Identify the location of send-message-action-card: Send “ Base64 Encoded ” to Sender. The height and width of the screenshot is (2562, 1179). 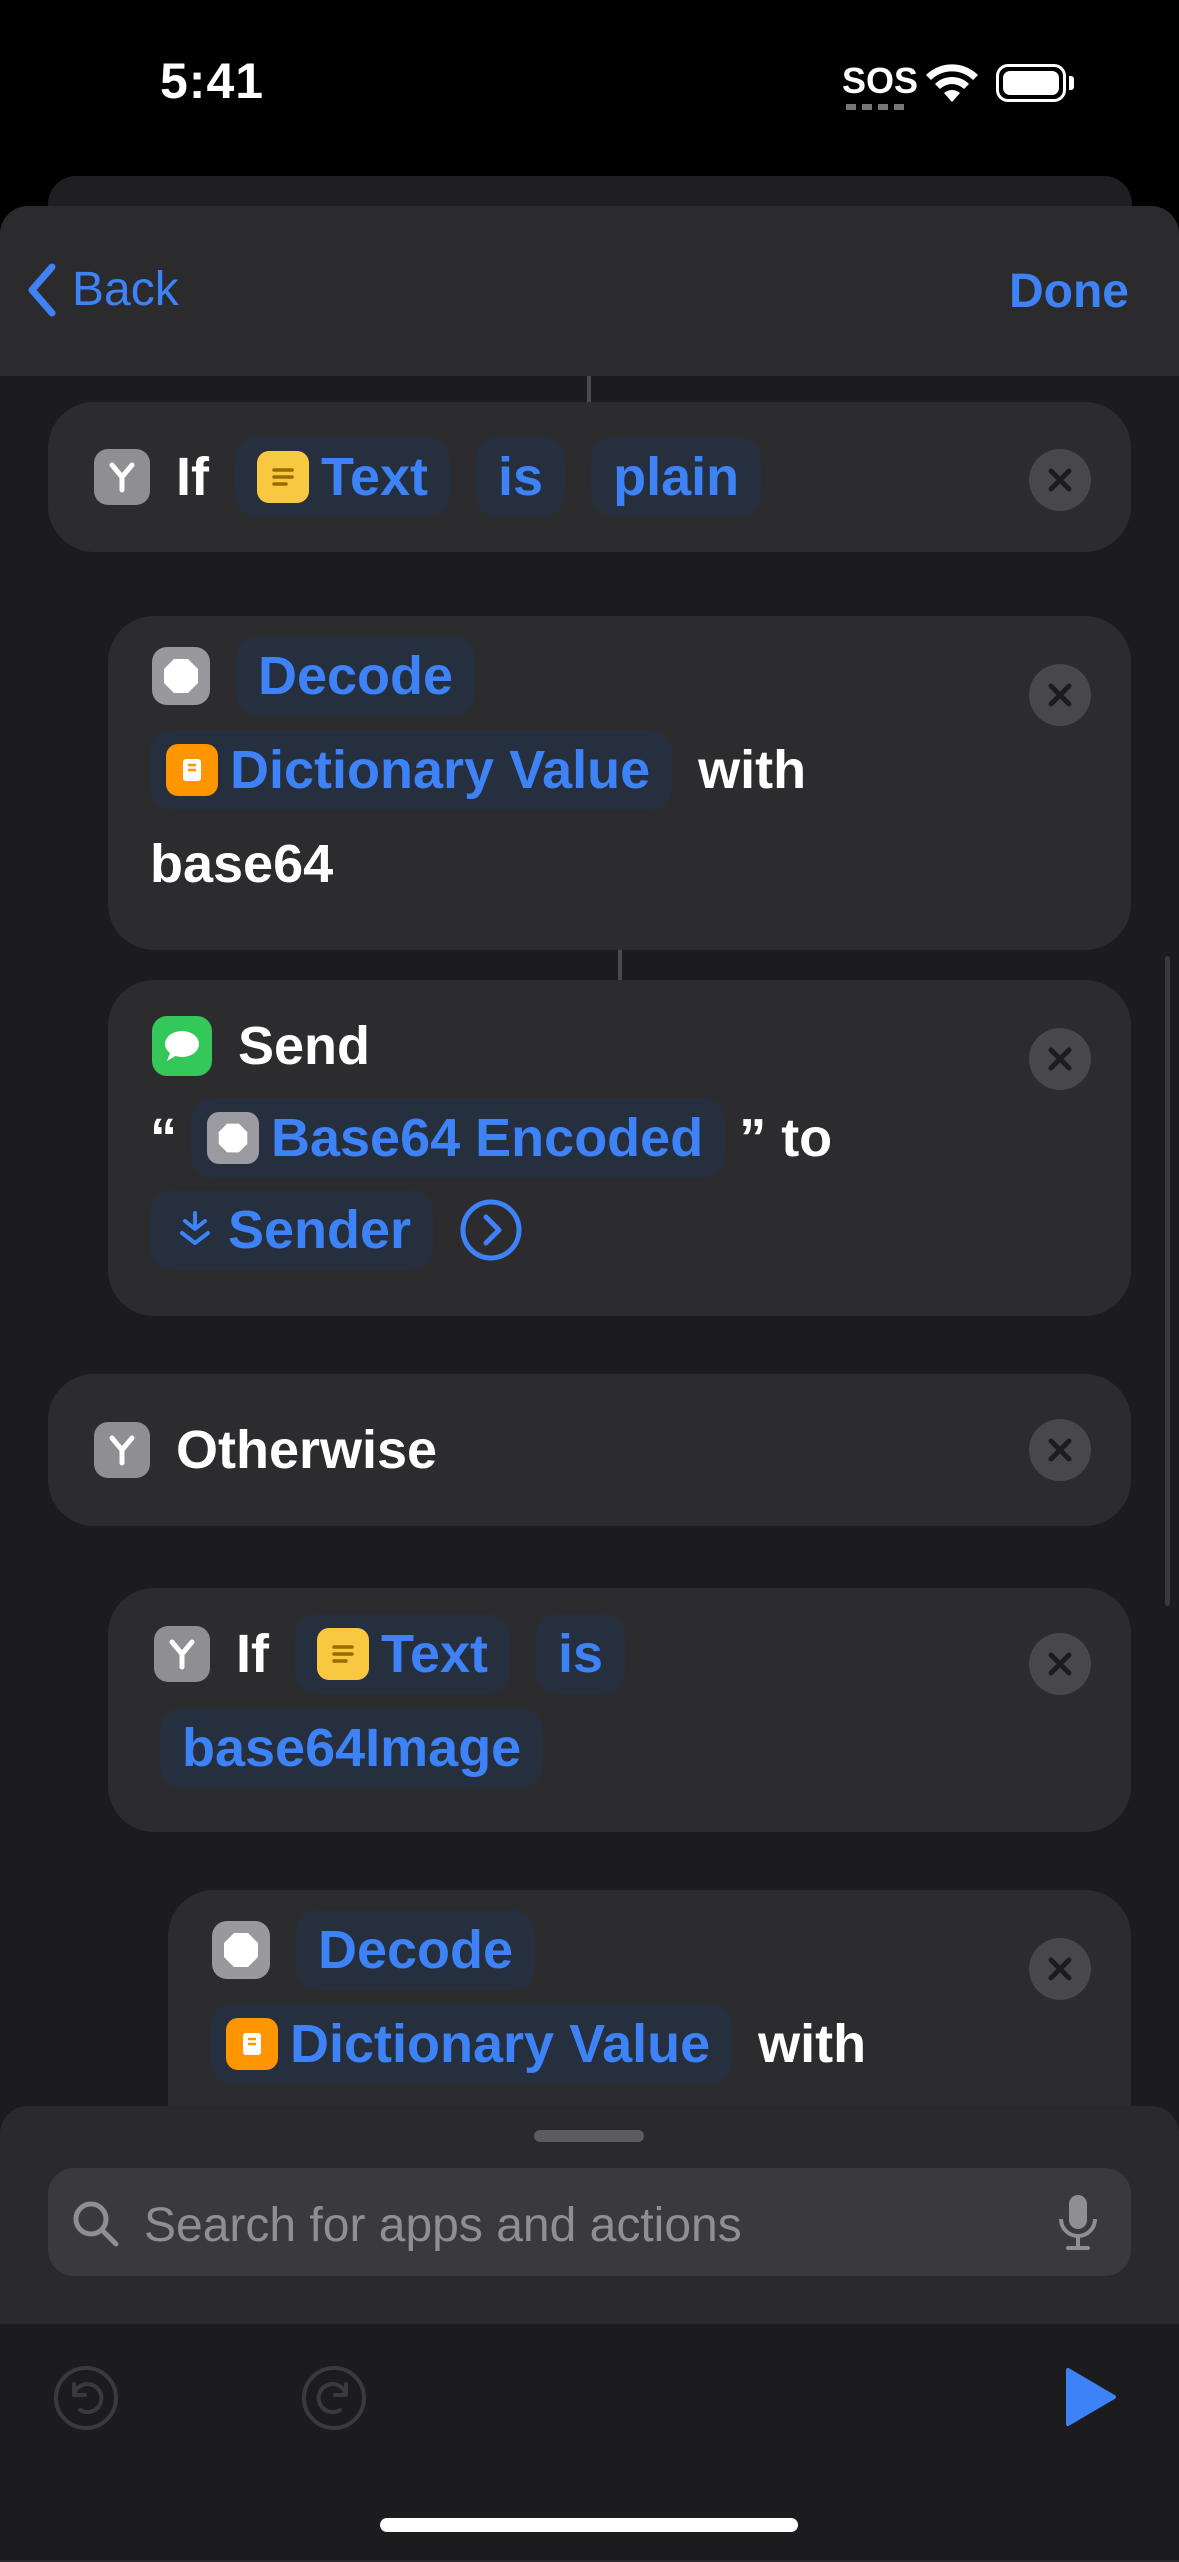
(619, 1148).